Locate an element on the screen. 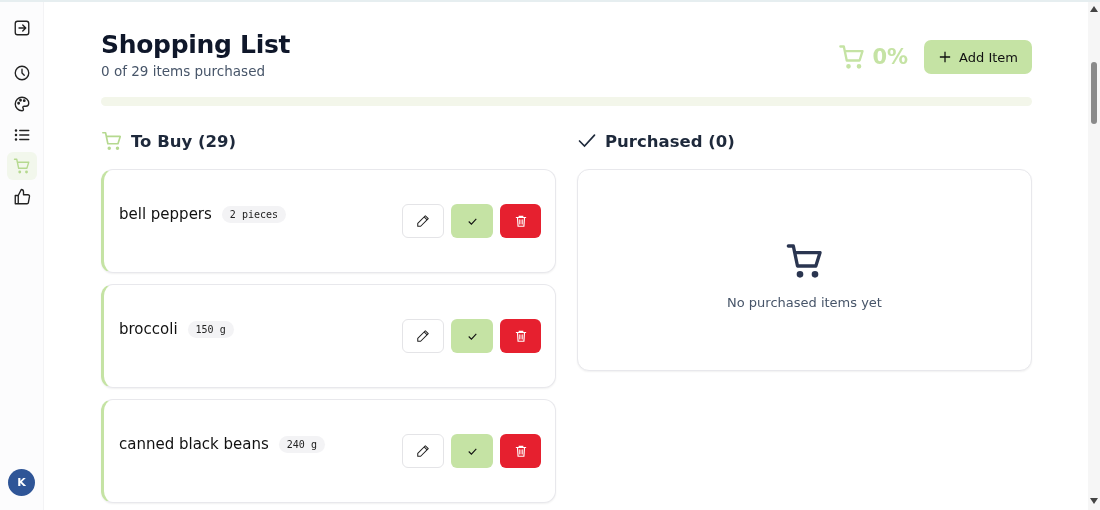  empty-message: No purchased items yet is located at coordinates (804, 302).